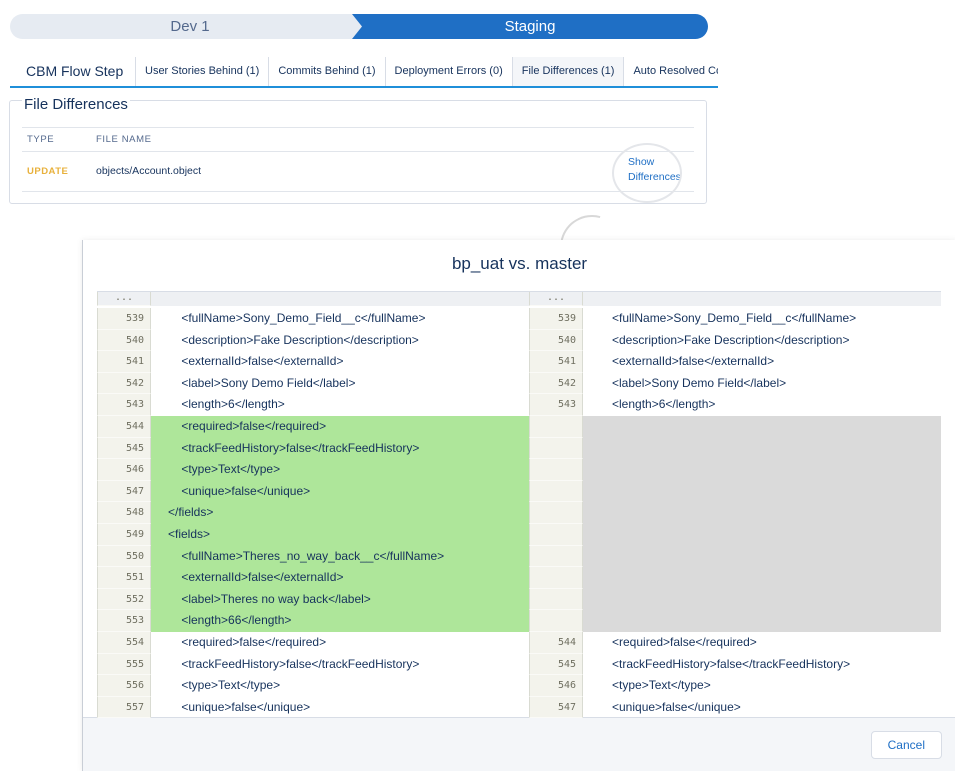 The width and height of the screenshot is (955, 771). I want to click on tab-user-stories-behind: User Stories Behind (1), so click(203, 71).